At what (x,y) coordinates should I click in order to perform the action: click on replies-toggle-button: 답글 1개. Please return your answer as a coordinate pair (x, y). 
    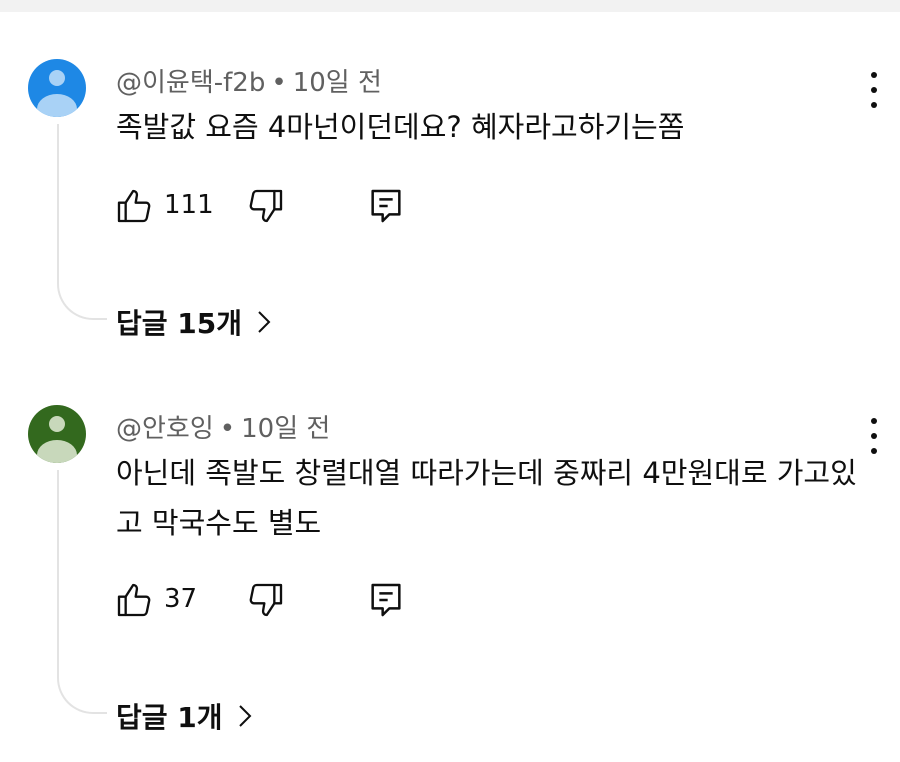
    Looking at the image, I should click on (184, 716).